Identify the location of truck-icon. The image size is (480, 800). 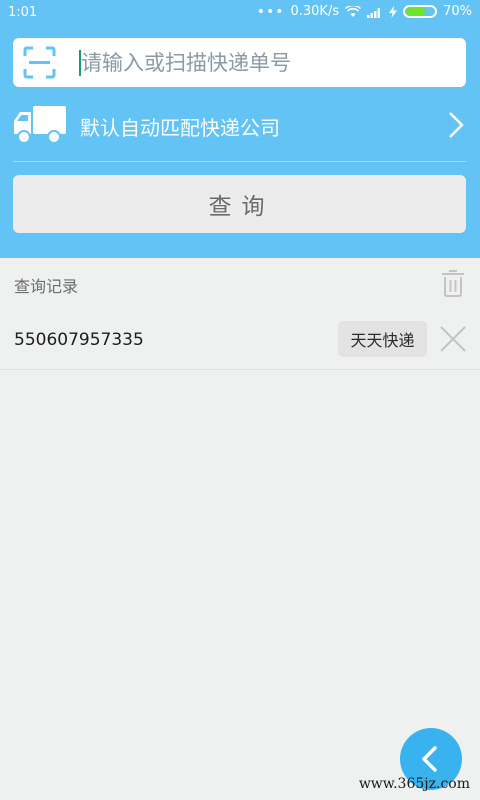
(40, 125).